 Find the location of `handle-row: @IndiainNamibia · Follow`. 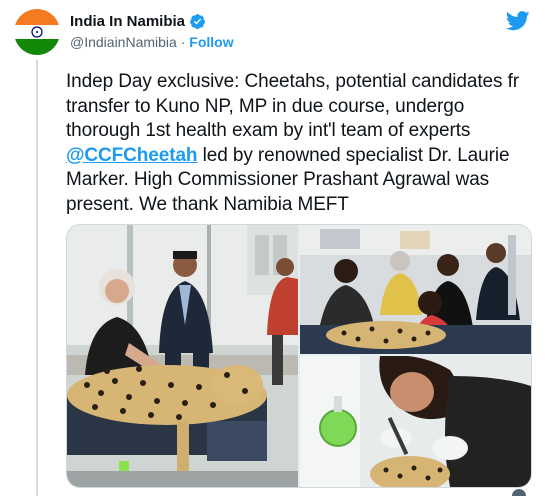

handle-row: @IndiainNamibia · Follow is located at coordinates (152, 42).